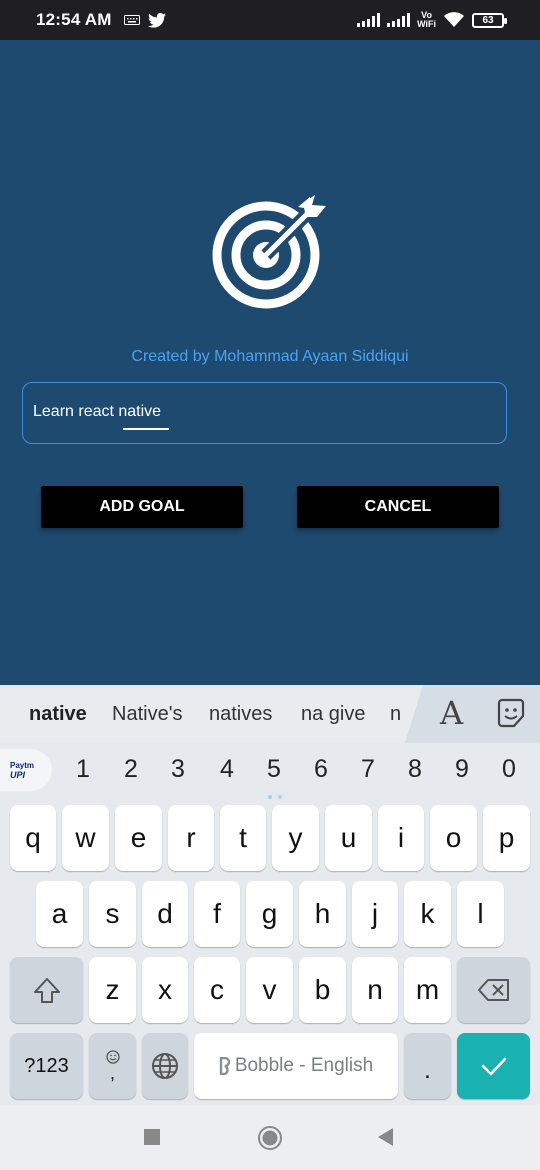 Image resolution: width=540 pixels, height=1170 pixels. What do you see at coordinates (165, 914) in the screenshot?
I see `key-d: d` at bounding box center [165, 914].